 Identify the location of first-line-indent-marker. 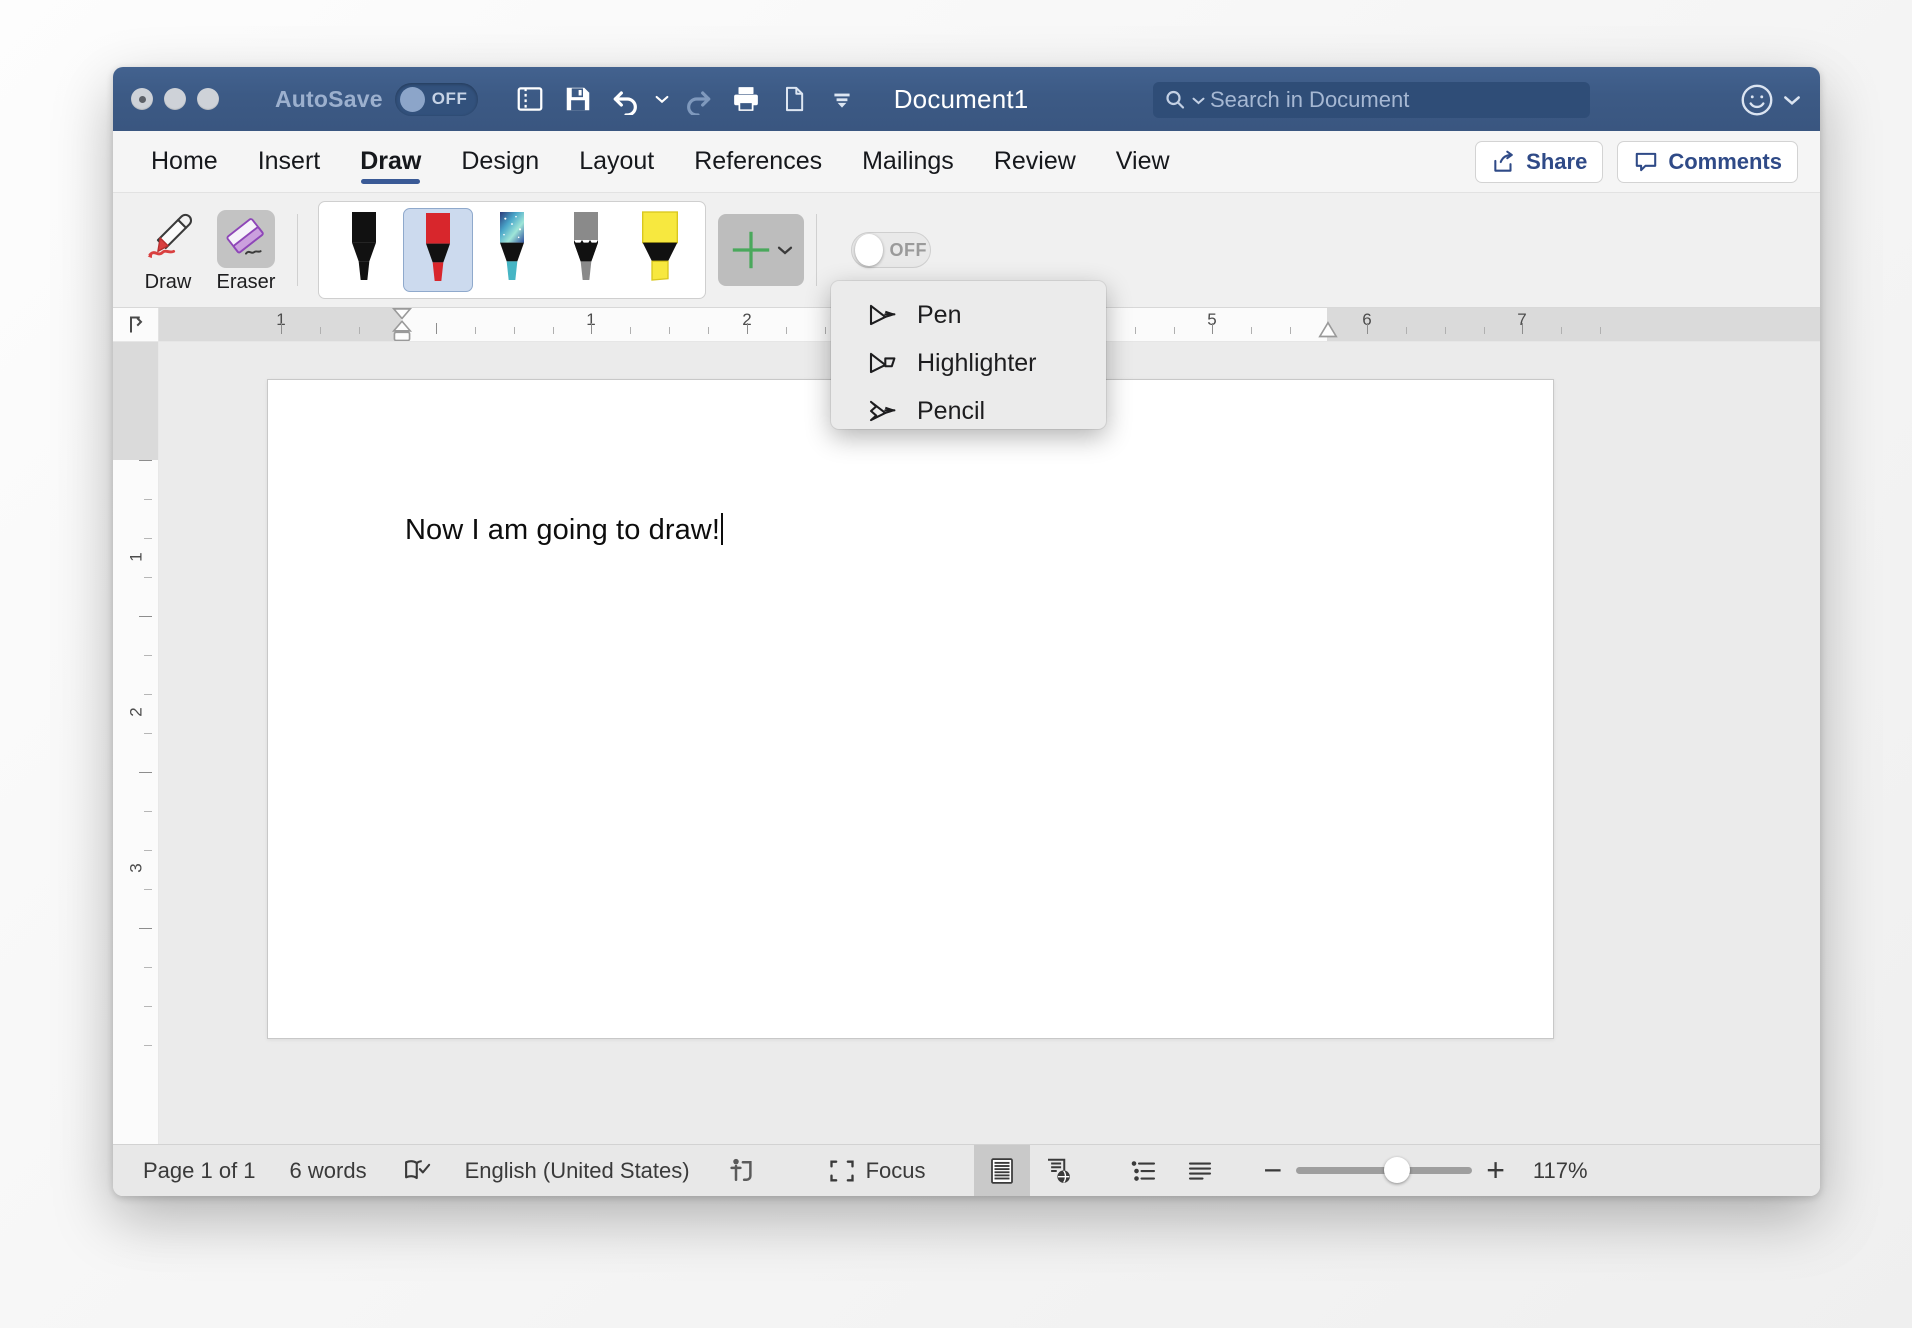
(402, 324).